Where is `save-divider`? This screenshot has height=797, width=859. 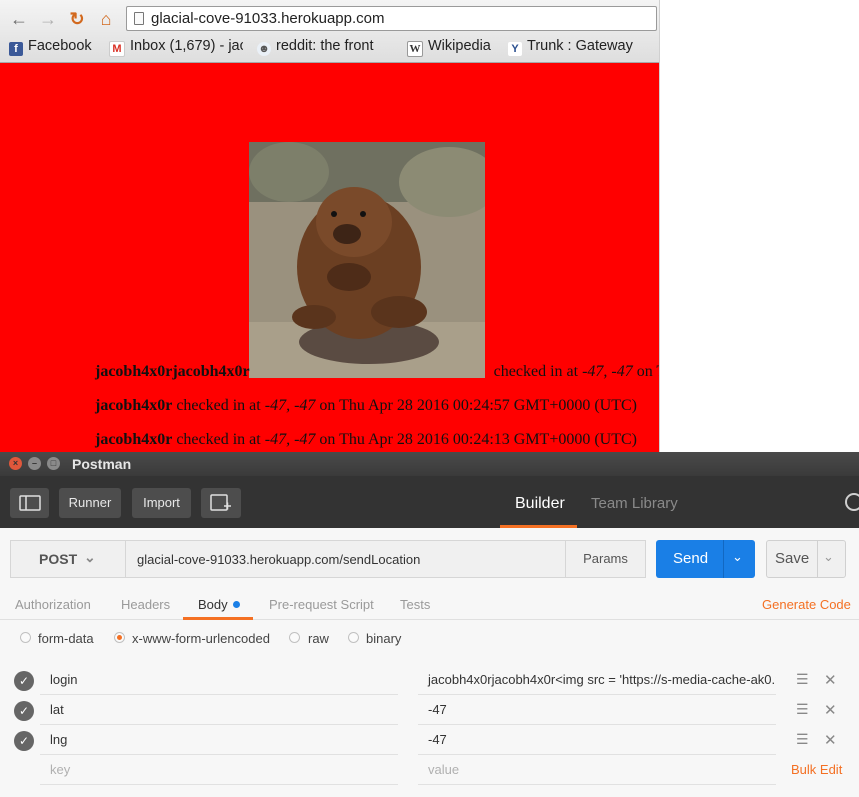 save-divider is located at coordinates (817, 559).